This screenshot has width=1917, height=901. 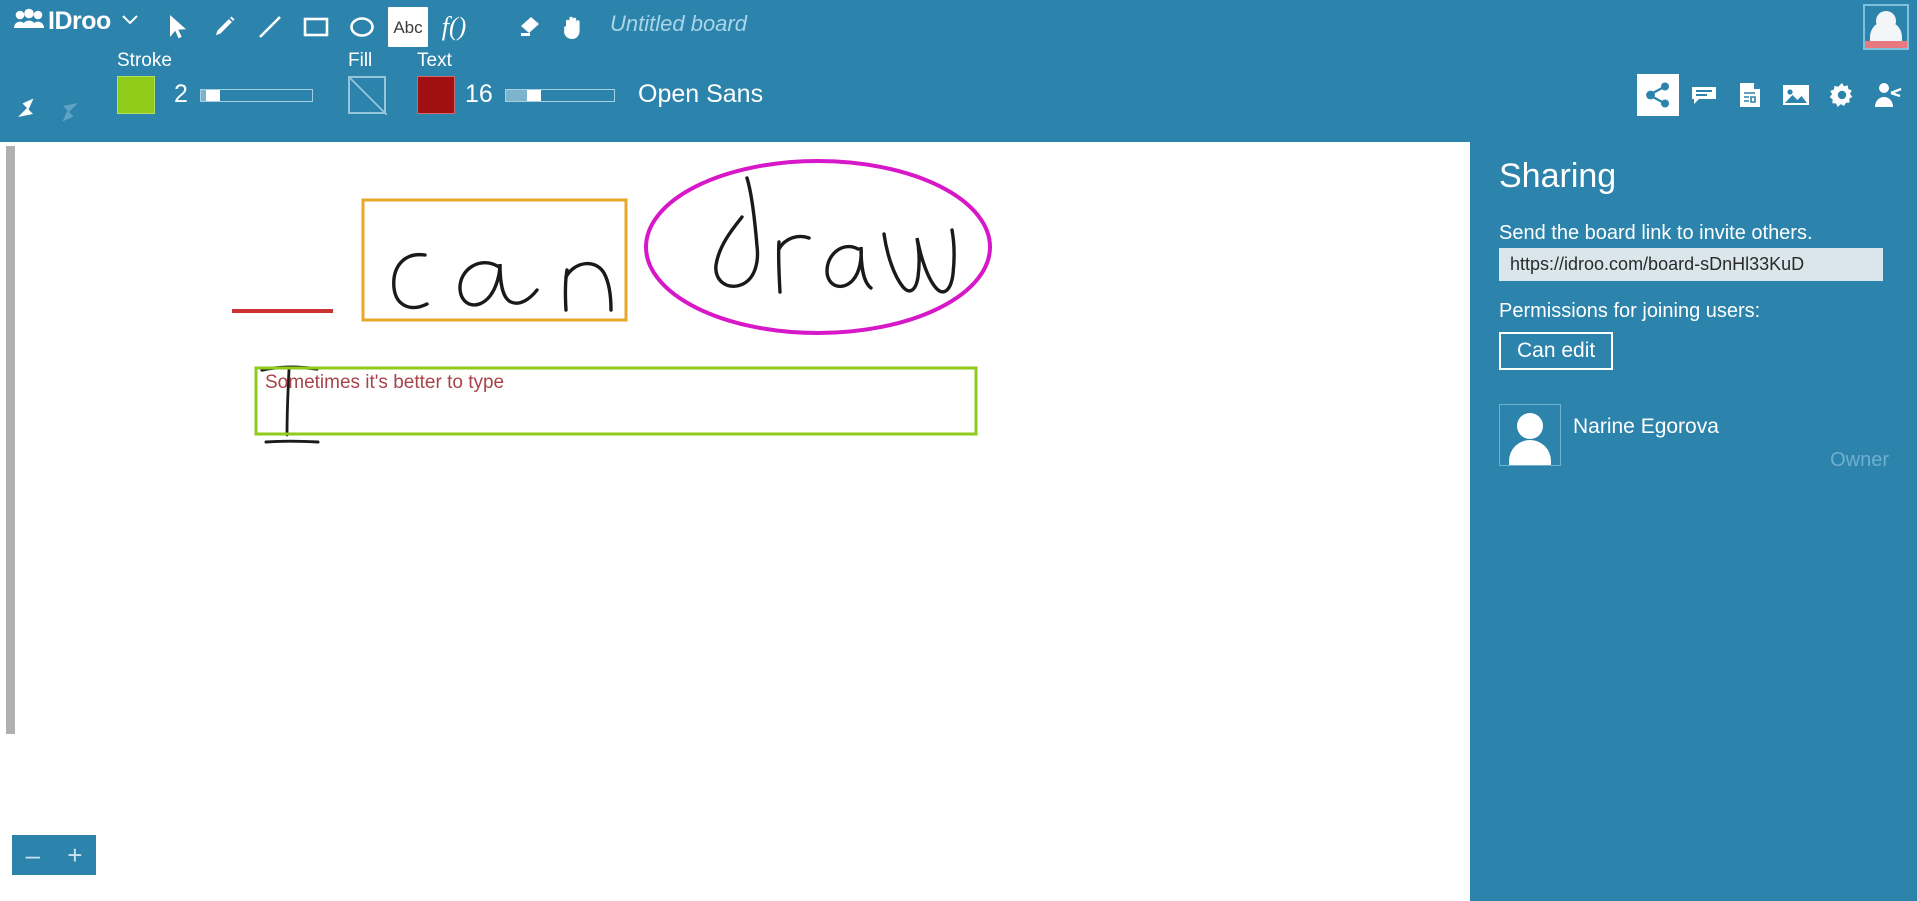 I want to click on board-link-input, so click(x=1691, y=264).